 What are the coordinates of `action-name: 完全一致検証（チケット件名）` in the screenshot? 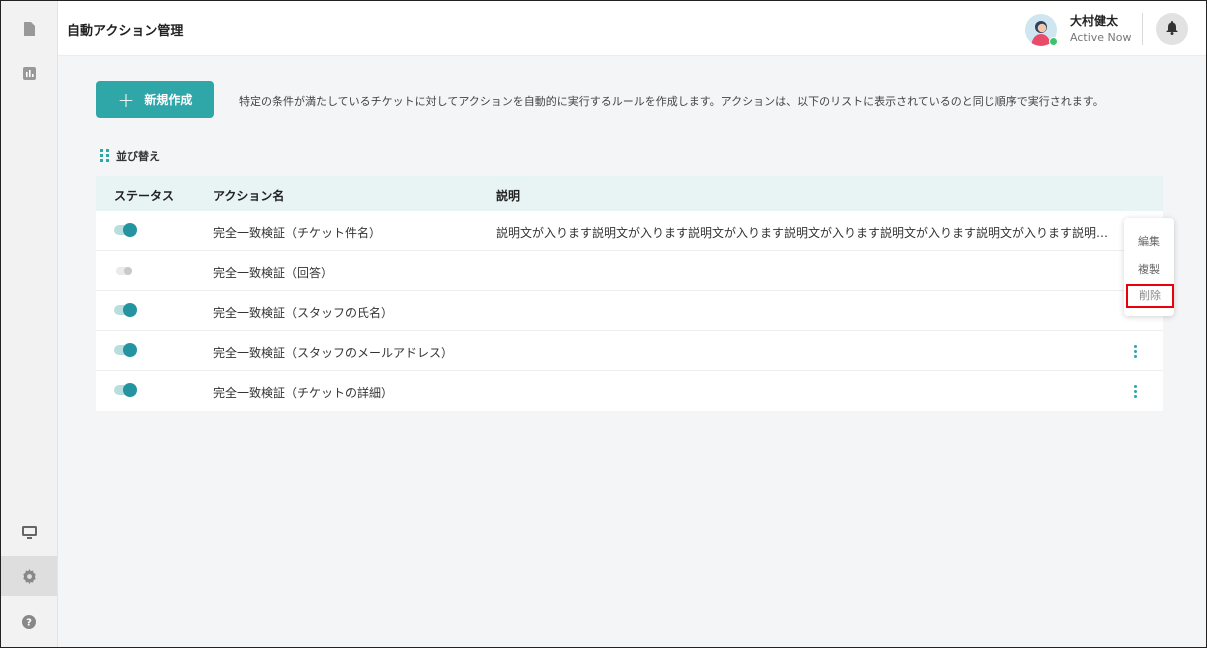 It's located at (297, 233).